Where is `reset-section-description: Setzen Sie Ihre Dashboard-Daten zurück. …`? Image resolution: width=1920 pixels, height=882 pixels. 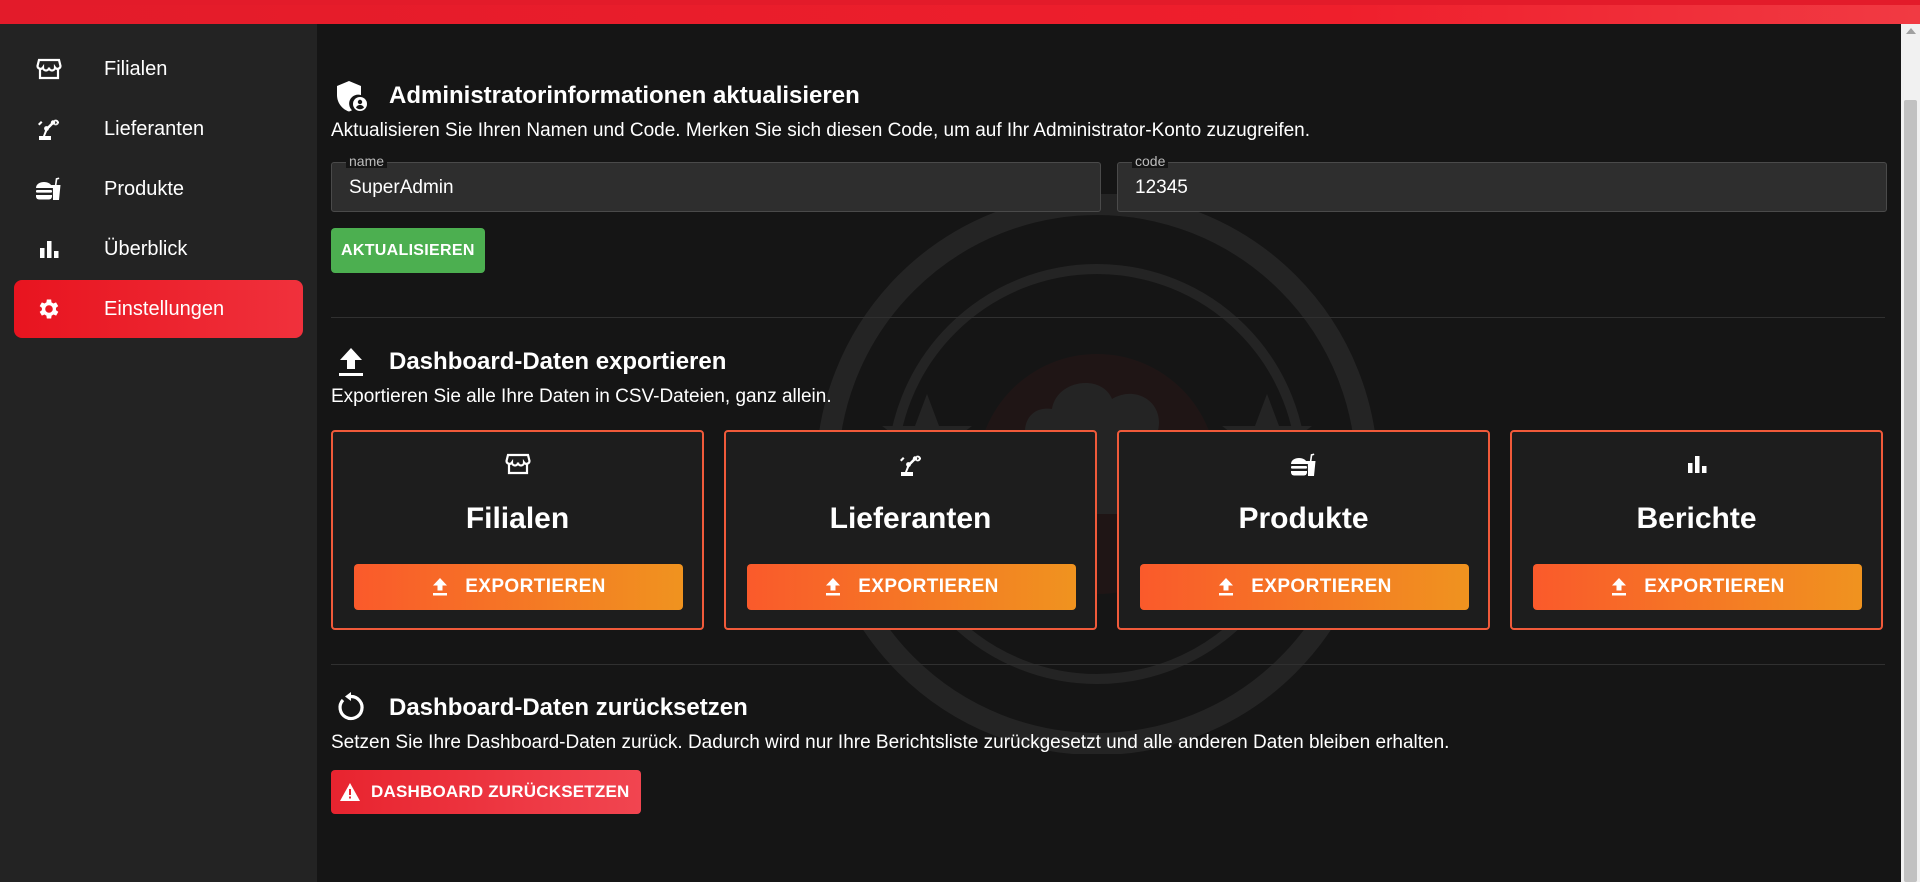 reset-section-description: Setzen Sie Ihre Dashboard-Daten zurück. … is located at coordinates (890, 742).